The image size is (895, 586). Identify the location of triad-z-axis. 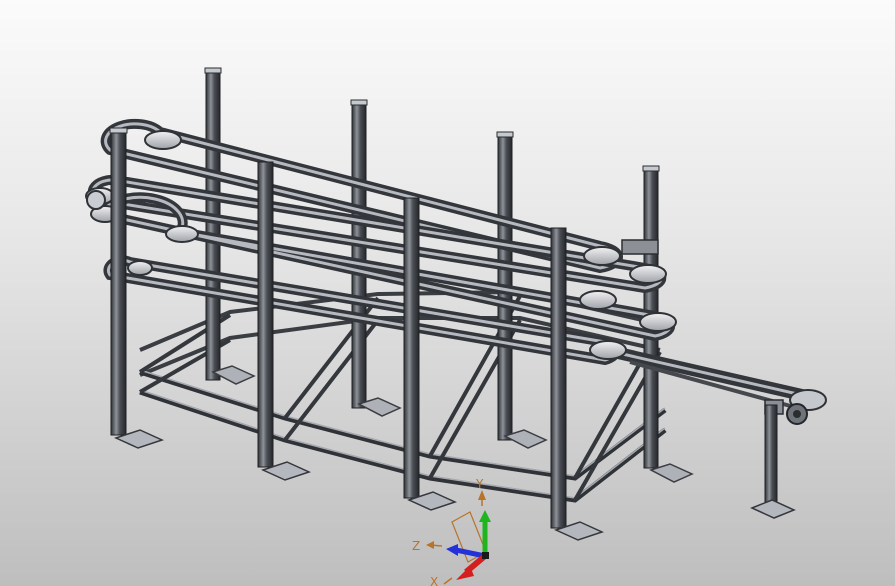
(456, 550).